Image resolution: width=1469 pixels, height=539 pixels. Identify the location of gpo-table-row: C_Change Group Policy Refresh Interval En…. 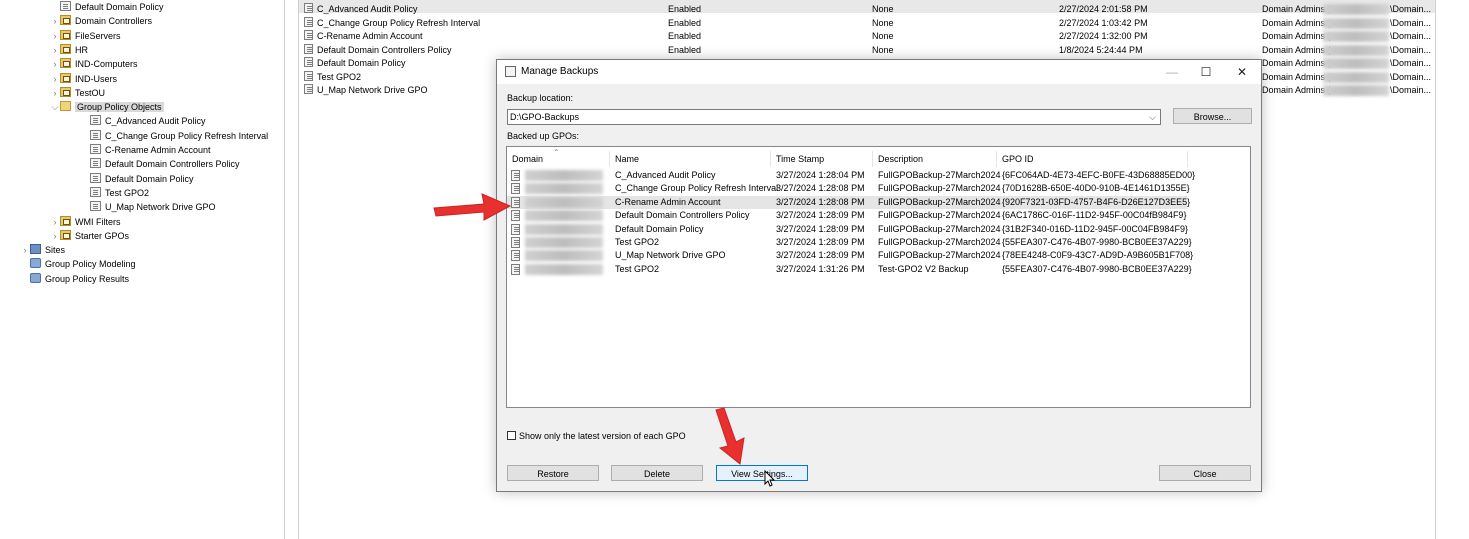
(867, 23).